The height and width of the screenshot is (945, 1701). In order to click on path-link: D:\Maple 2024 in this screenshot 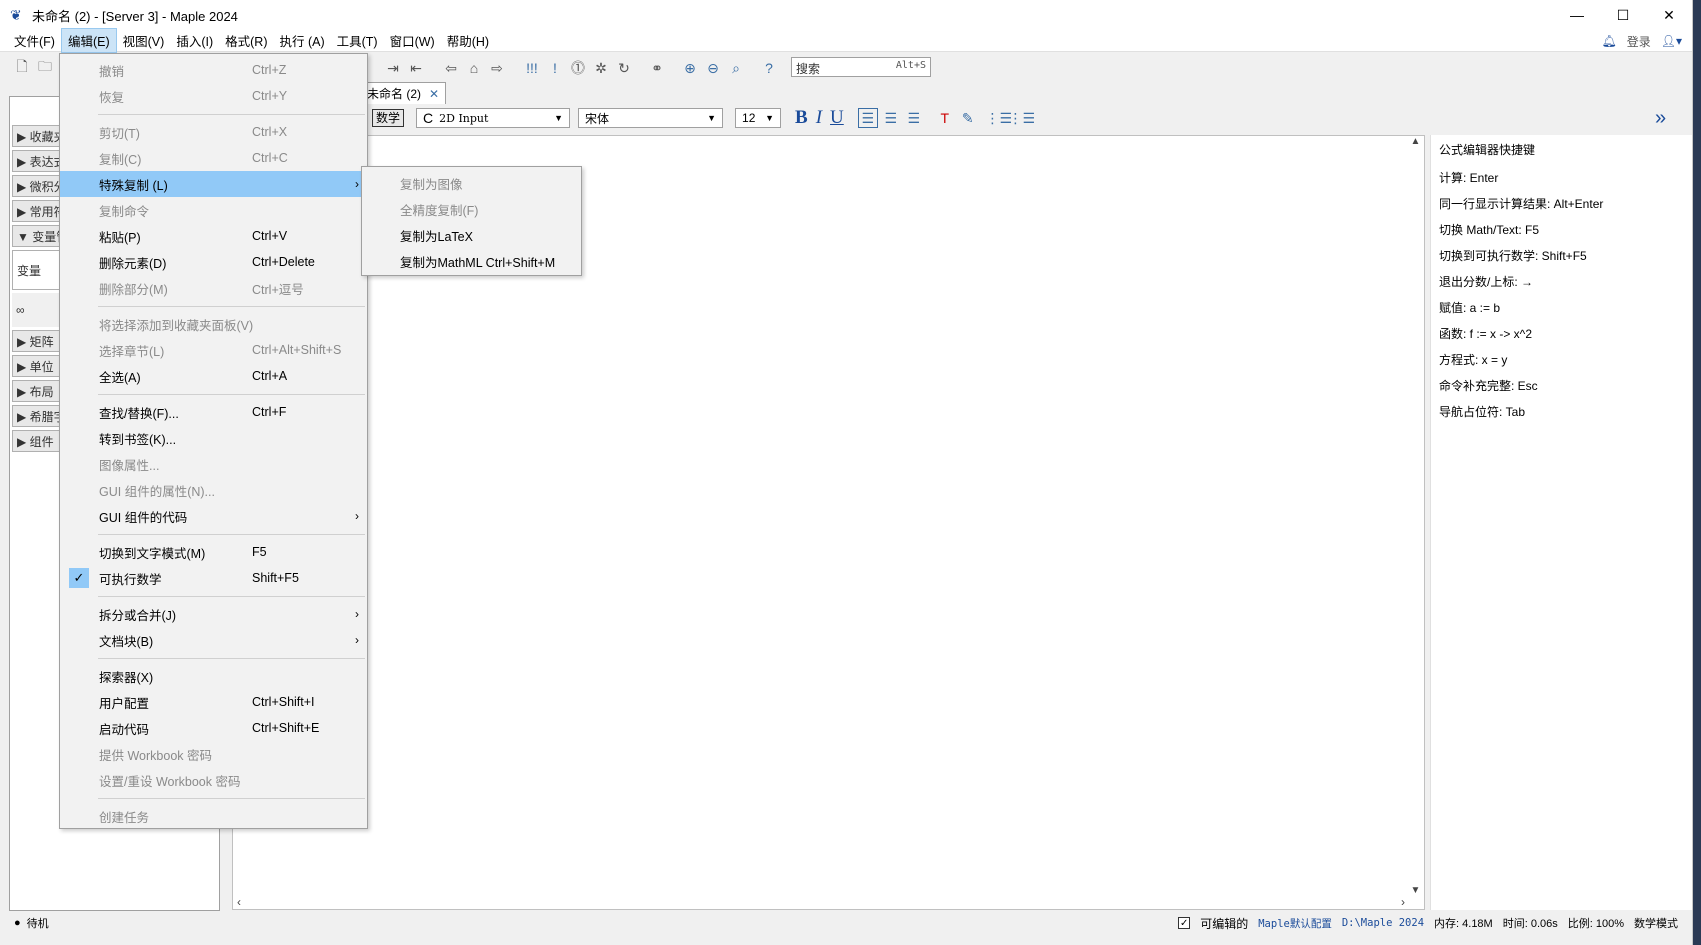, I will do `click(1383, 923)`.